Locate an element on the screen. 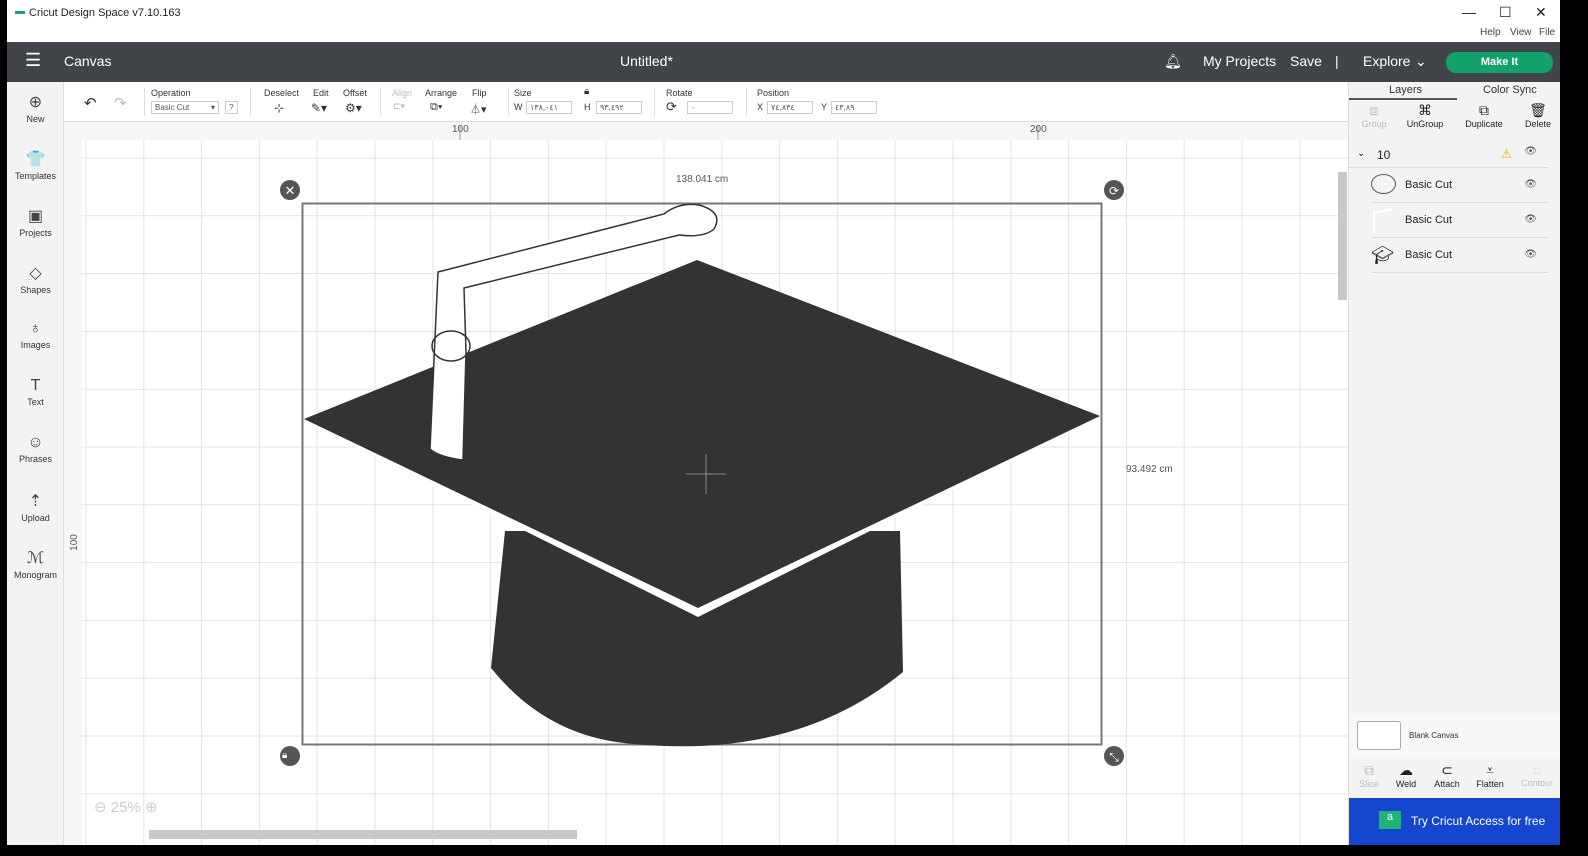 This screenshot has width=1588, height=856. tab-layers: Layers is located at coordinates (1405, 90).